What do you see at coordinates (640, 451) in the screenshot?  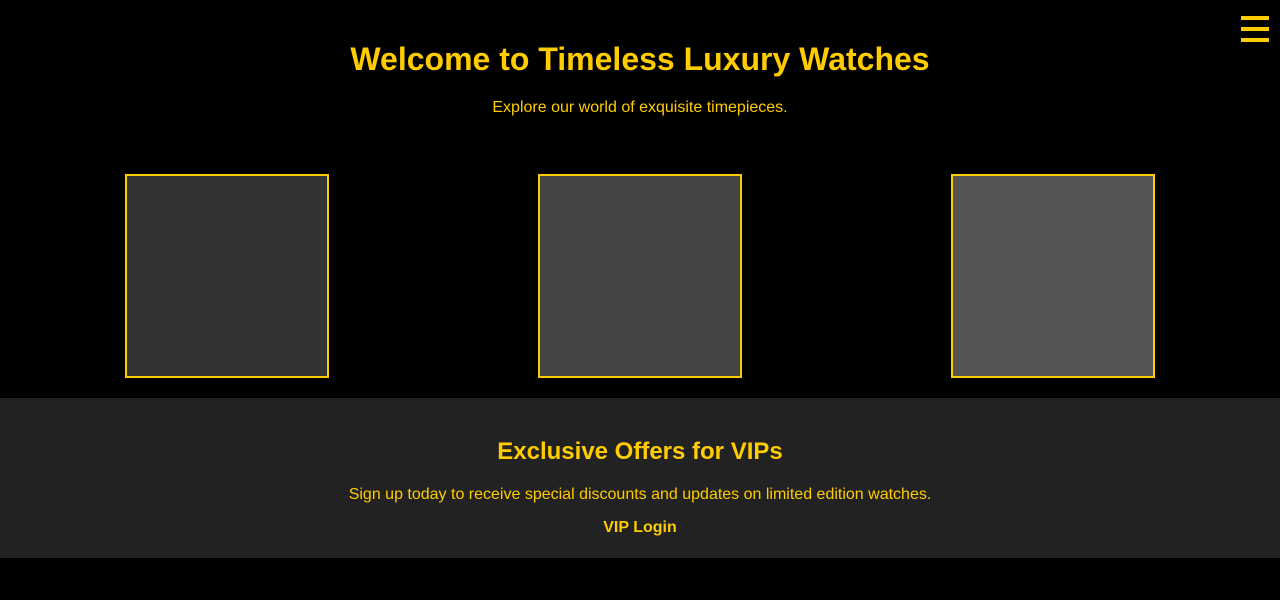 I see `offers-title: Exclusive Offers for VIPs` at bounding box center [640, 451].